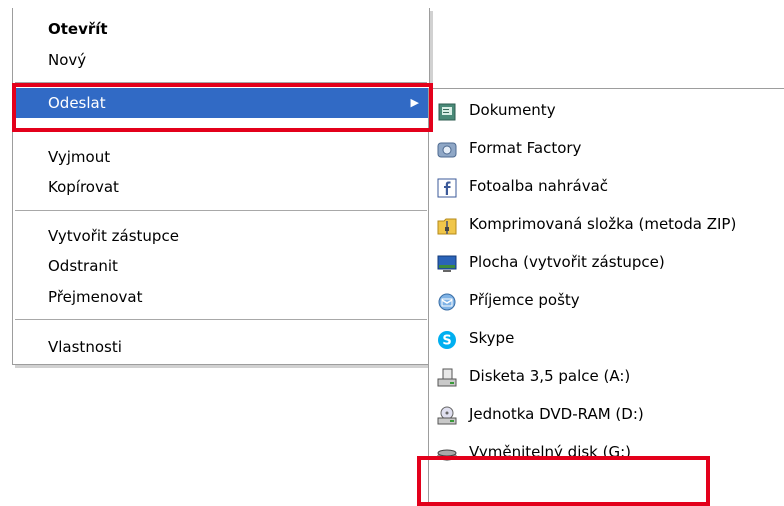 Image resolution: width=784 pixels, height=506 pixels. I want to click on submenu-item-photo-album-uploader: Fotoalba nahrávač, so click(606, 186).